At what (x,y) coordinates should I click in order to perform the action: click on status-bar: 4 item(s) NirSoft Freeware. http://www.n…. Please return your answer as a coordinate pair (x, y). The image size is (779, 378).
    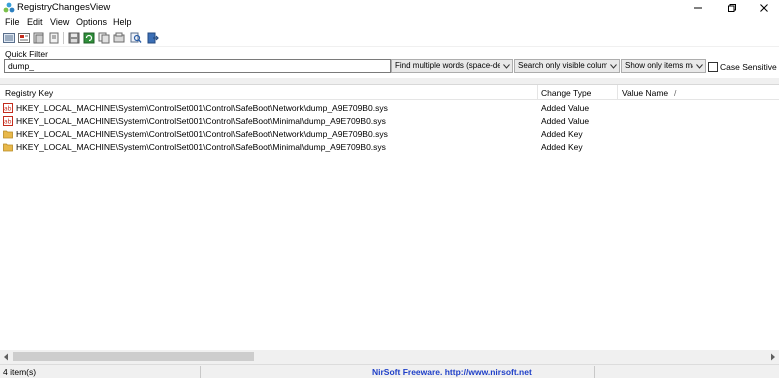
    Looking at the image, I should click on (389, 371).